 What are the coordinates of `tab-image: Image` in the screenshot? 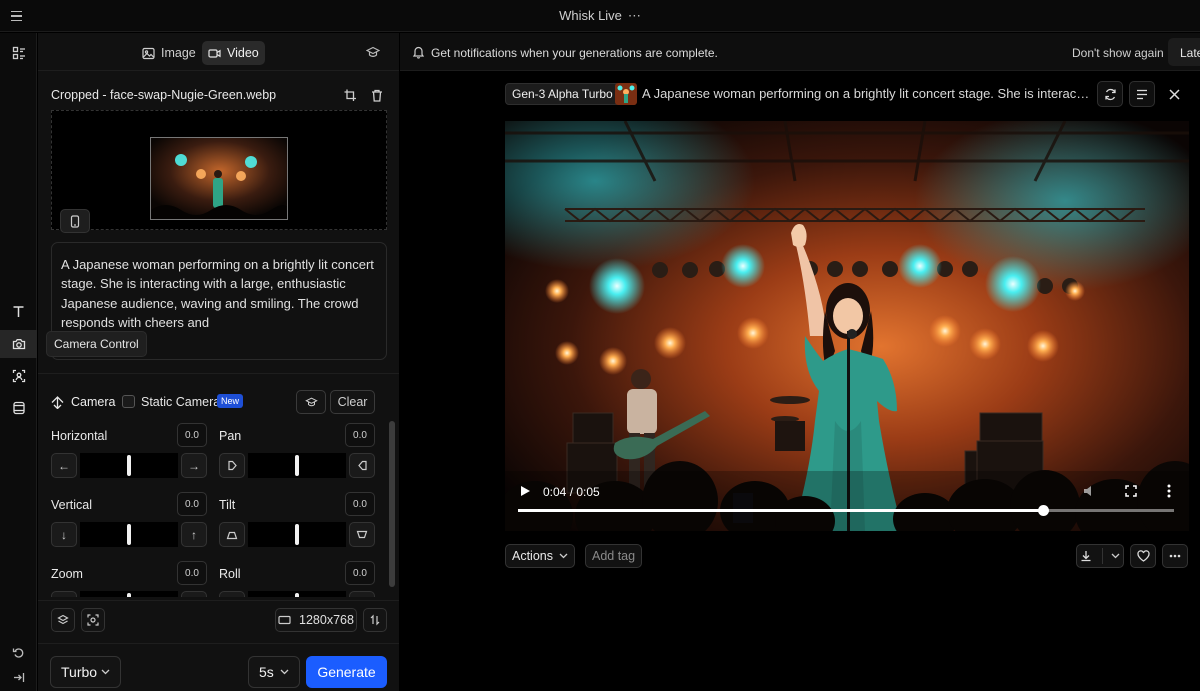 It's located at (169, 53).